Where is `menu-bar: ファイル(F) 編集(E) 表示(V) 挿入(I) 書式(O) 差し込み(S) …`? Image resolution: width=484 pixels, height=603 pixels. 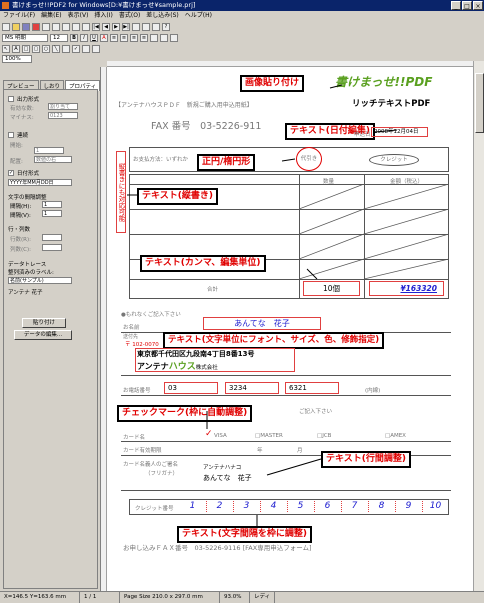
menu-bar: ファイル(F) 編集(E) 表示(V) 挿入(I) 書式(O) 差し込み(S) … is located at coordinates (242, 16).